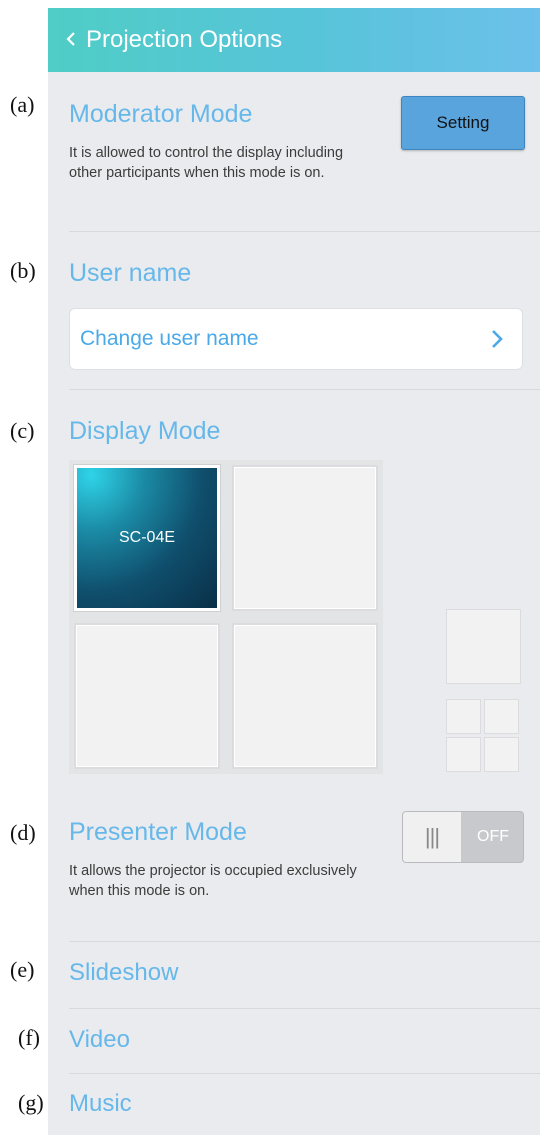  What do you see at coordinates (463, 123) in the screenshot?
I see `setting-button: Setting` at bounding box center [463, 123].